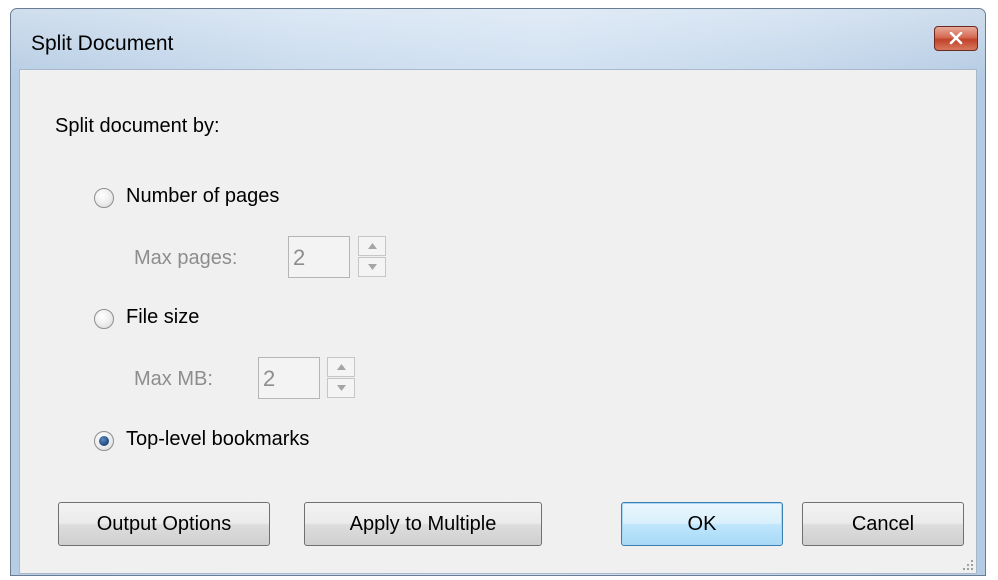  I want to click on max-pages-label: Max pages:, so click(186, 258).